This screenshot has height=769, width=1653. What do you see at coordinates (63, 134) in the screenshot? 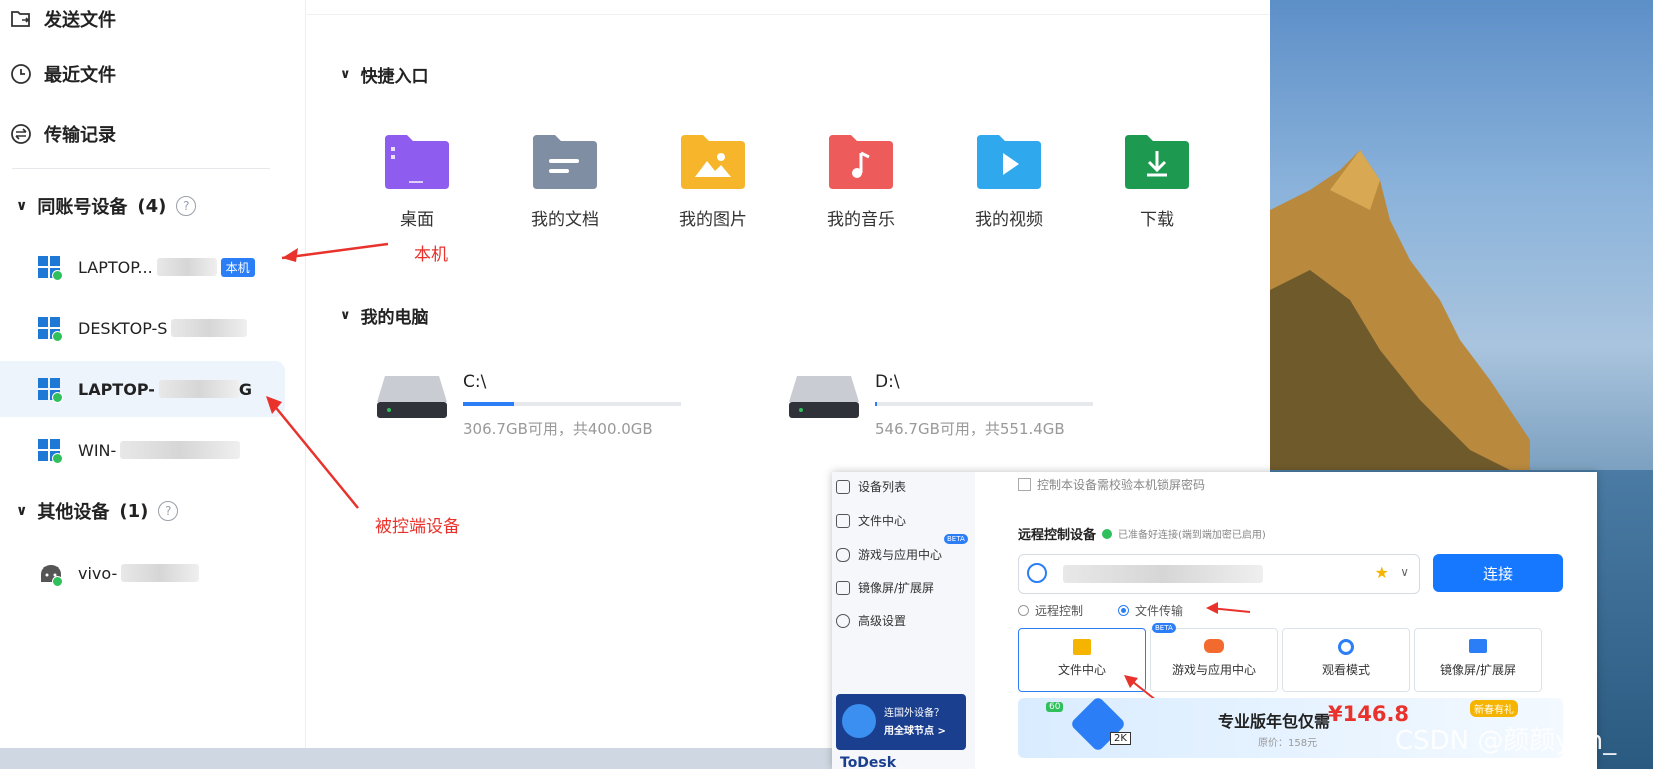
I see `nav-transfer-history: 传输记录` at bounding box center [63, 134].